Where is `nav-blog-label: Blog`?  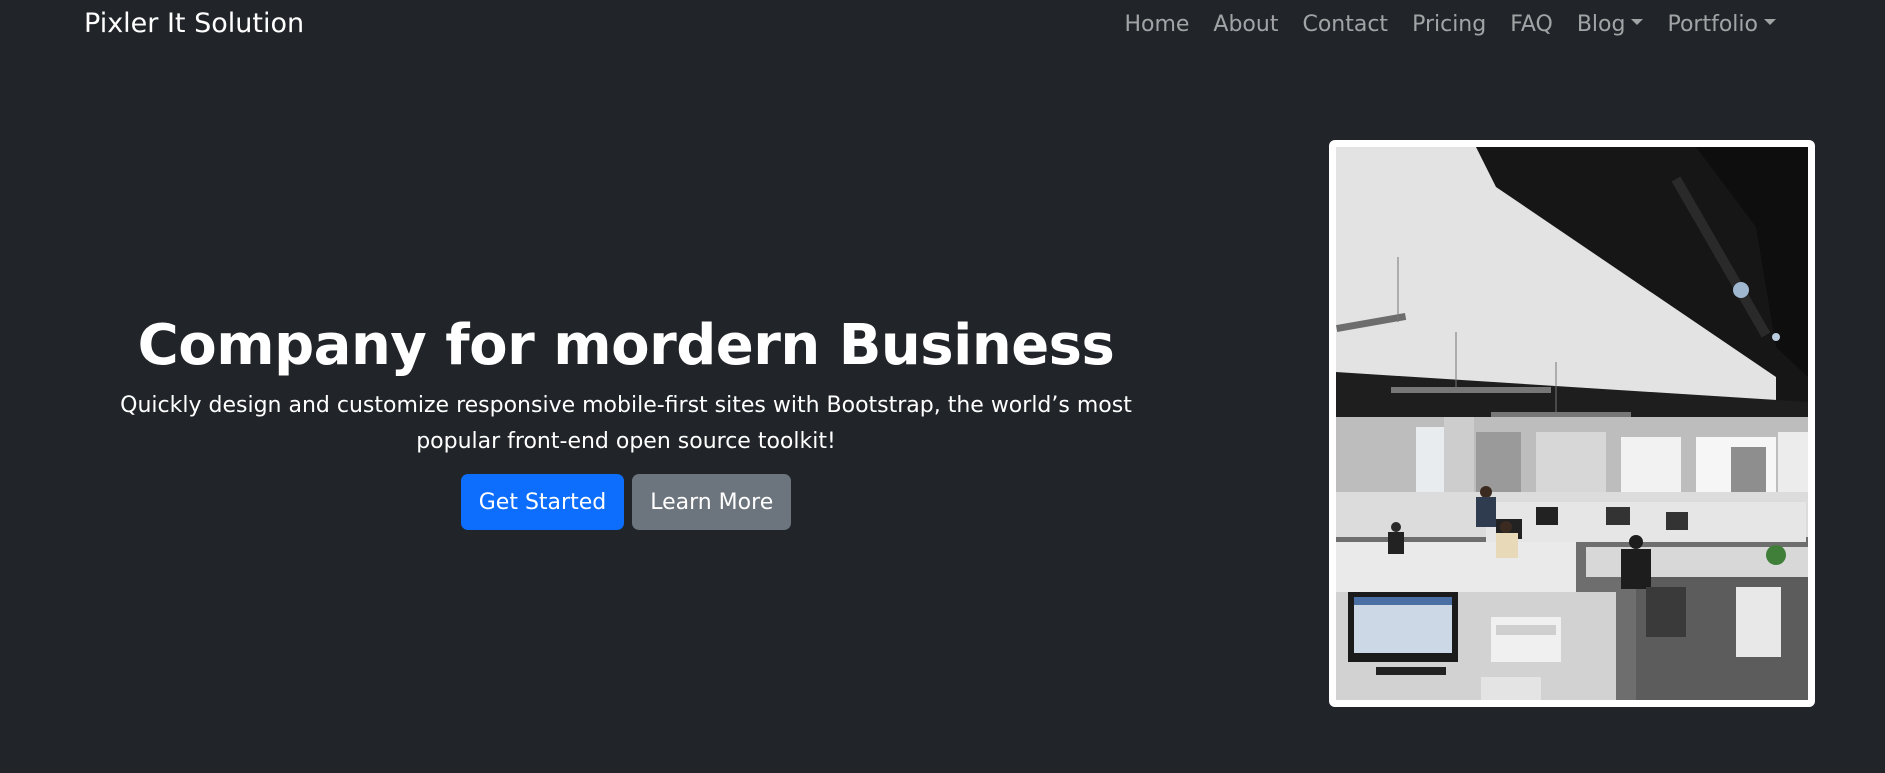
nav-blog-label: Blog is located at coordinates (1601, 24).